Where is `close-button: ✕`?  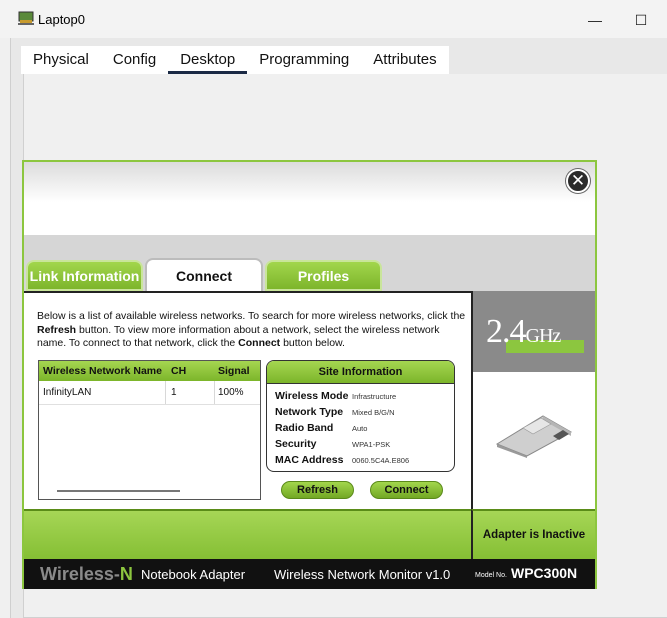
close-button: ✕ is located at coordinates (578, 181).